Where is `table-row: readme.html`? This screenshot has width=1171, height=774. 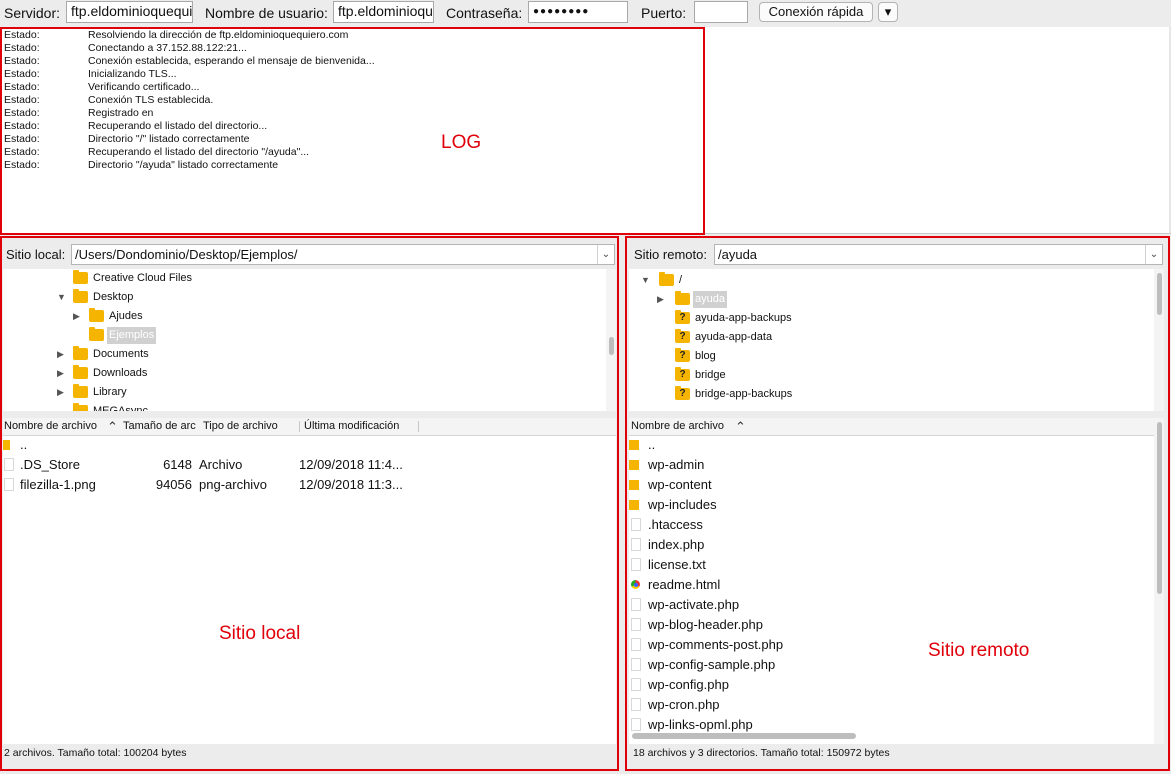
table-row: readme.html is located at coordinates (889, 585).